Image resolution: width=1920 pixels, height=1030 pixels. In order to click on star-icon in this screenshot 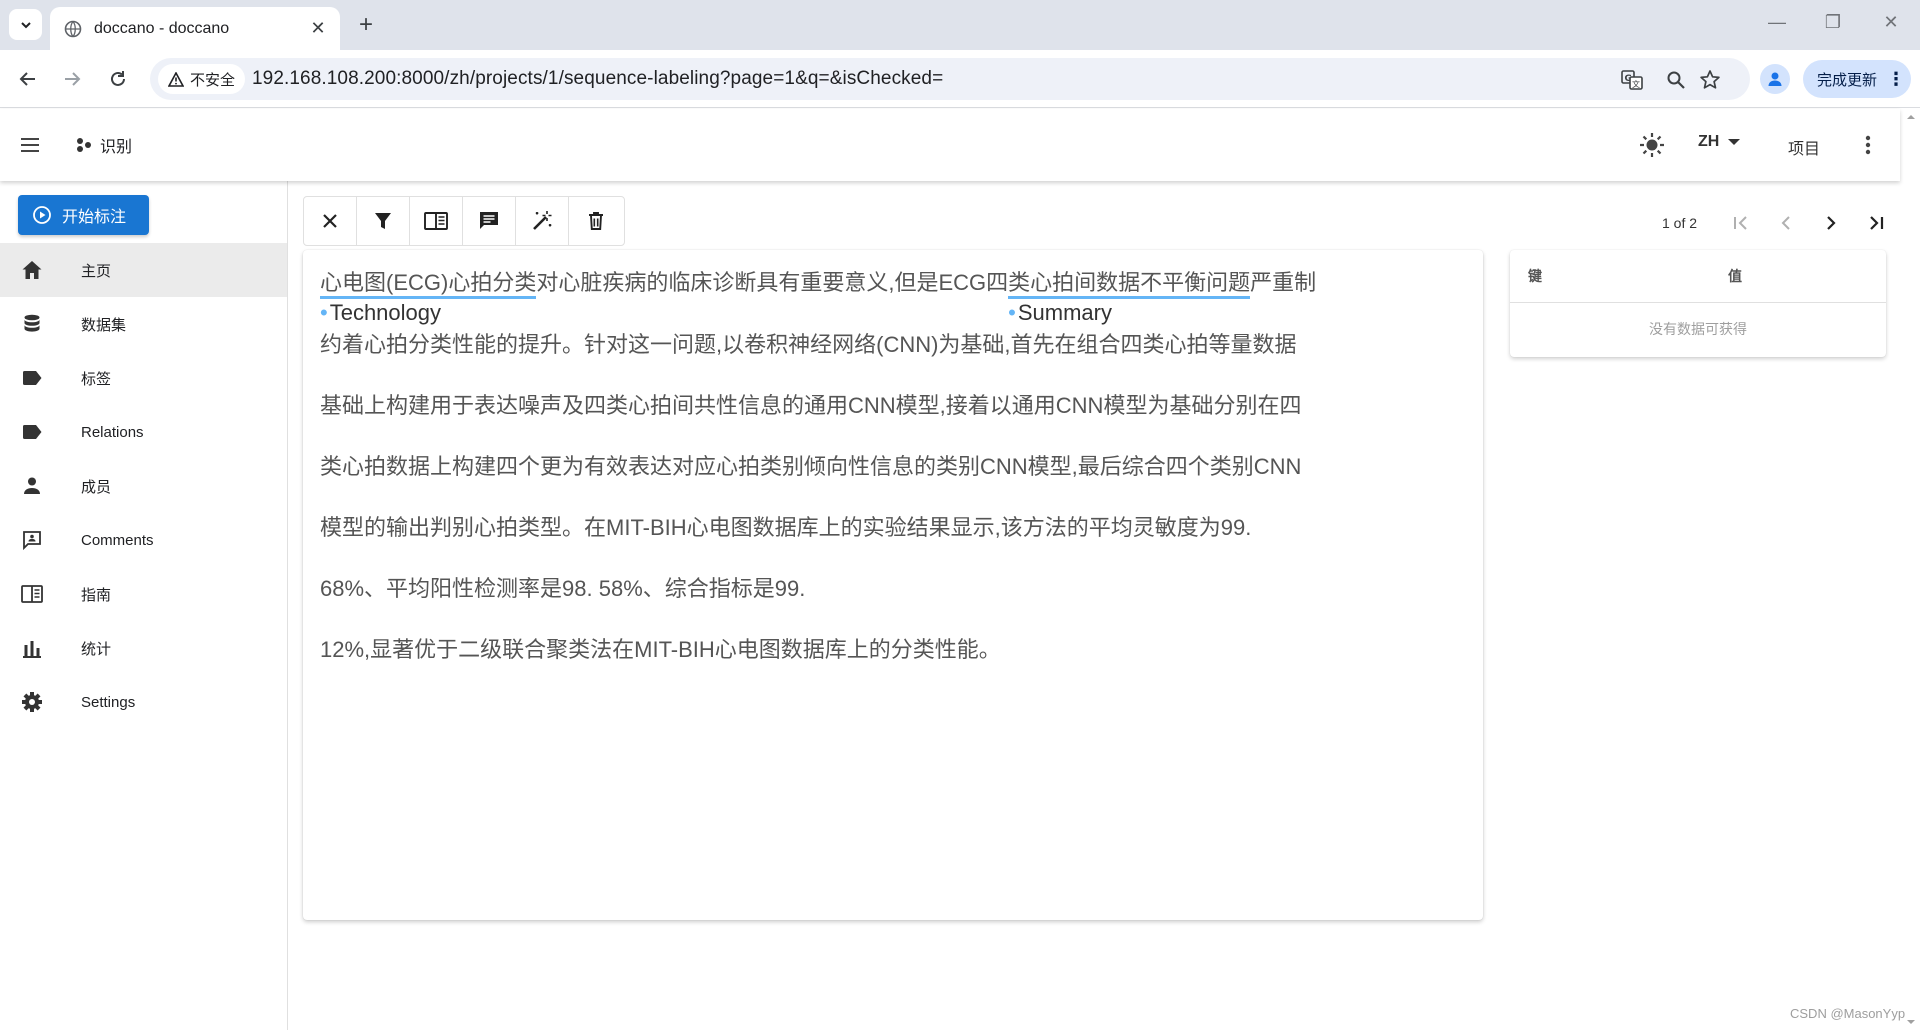, I will do `click(1710, 79)`.